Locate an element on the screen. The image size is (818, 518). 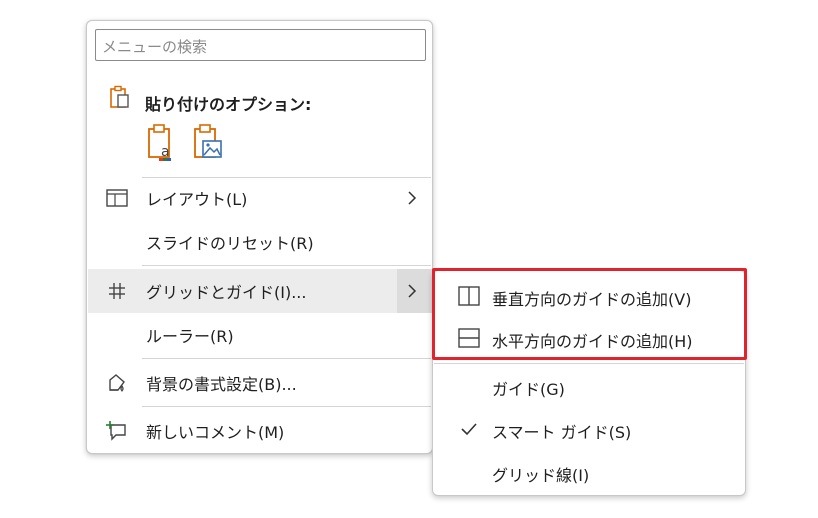
checkmark-icon is located at coordinates (469, 429).